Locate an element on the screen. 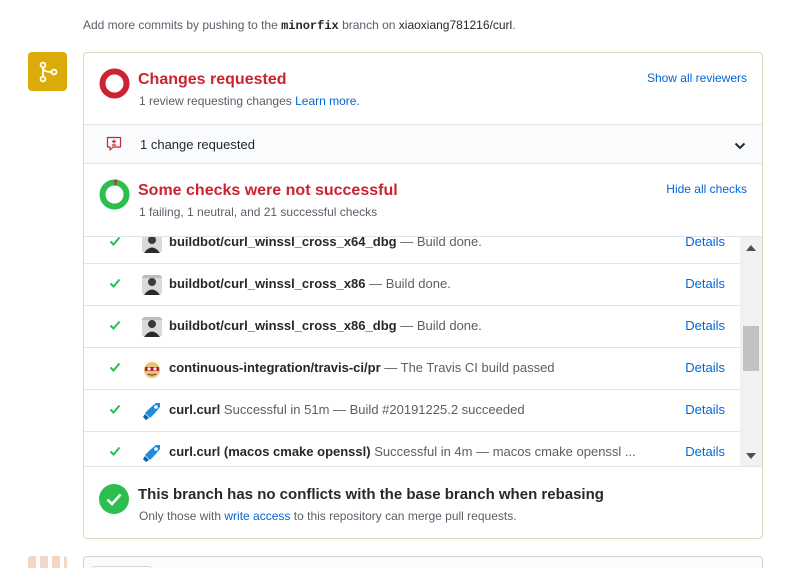  change-requested-toggle: 1 change requested is located at coordinates (423, 144).